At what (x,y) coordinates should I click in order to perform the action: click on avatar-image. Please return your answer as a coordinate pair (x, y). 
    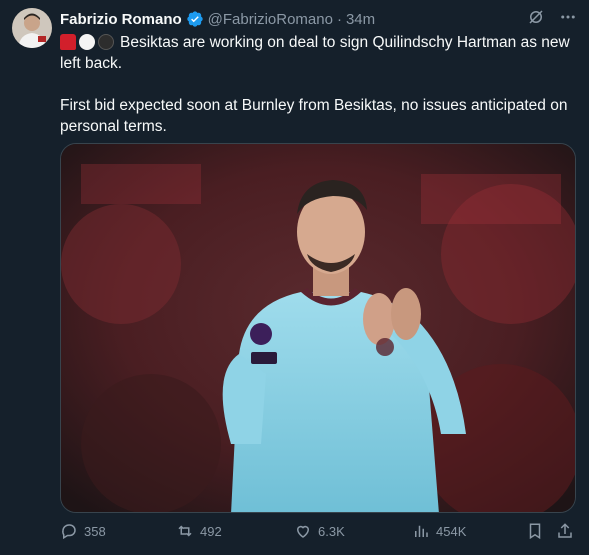
    Looking at the image, I should click on (32, 28).